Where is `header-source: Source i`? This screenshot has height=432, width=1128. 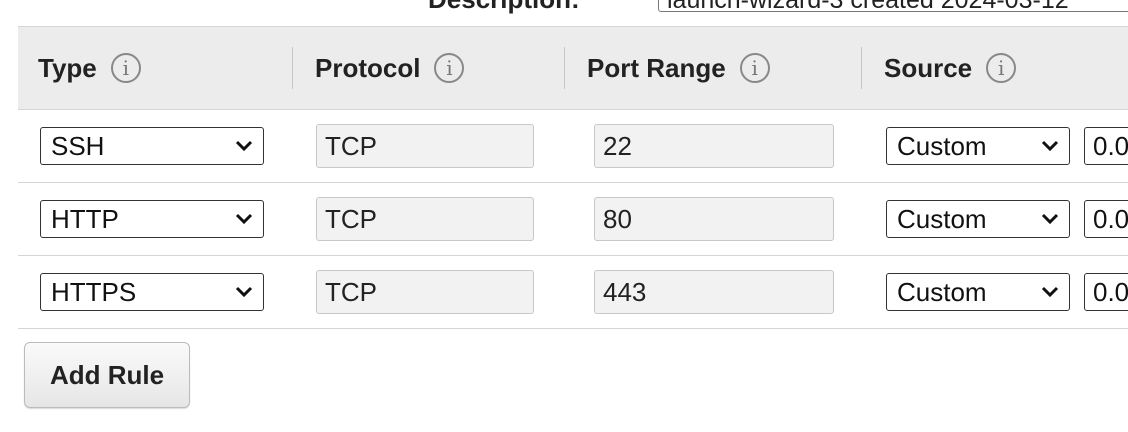 header-source: Source i is located at coordinates (950, 68).